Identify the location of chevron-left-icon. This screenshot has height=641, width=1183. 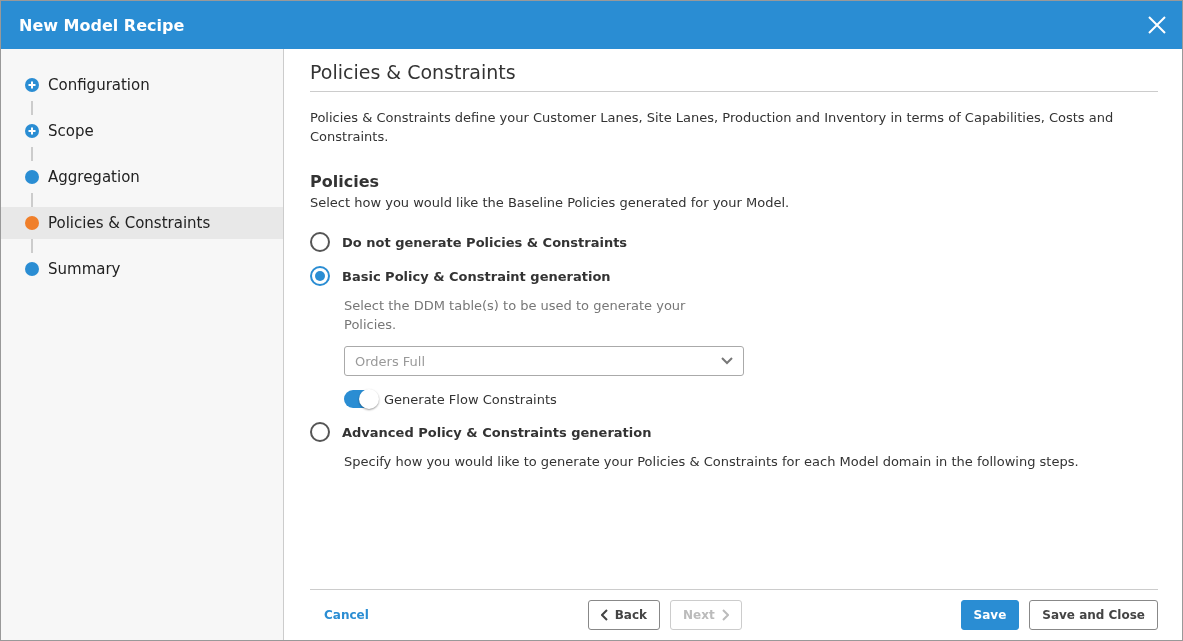
(604, 615).